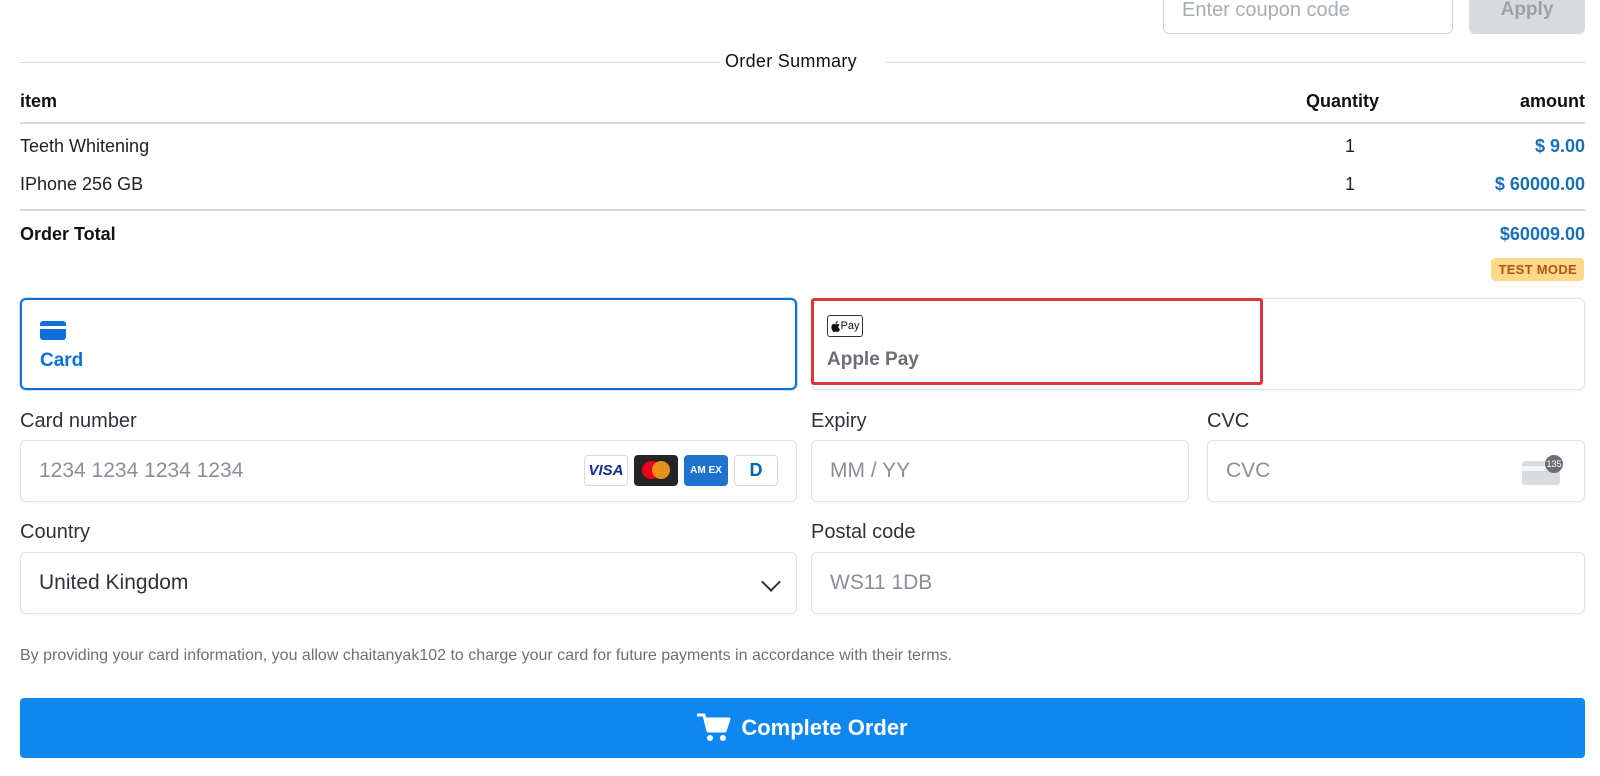 The height and width of the screenshot is (776, 1600). I want to click on table-total-rule, so click(802, 210).